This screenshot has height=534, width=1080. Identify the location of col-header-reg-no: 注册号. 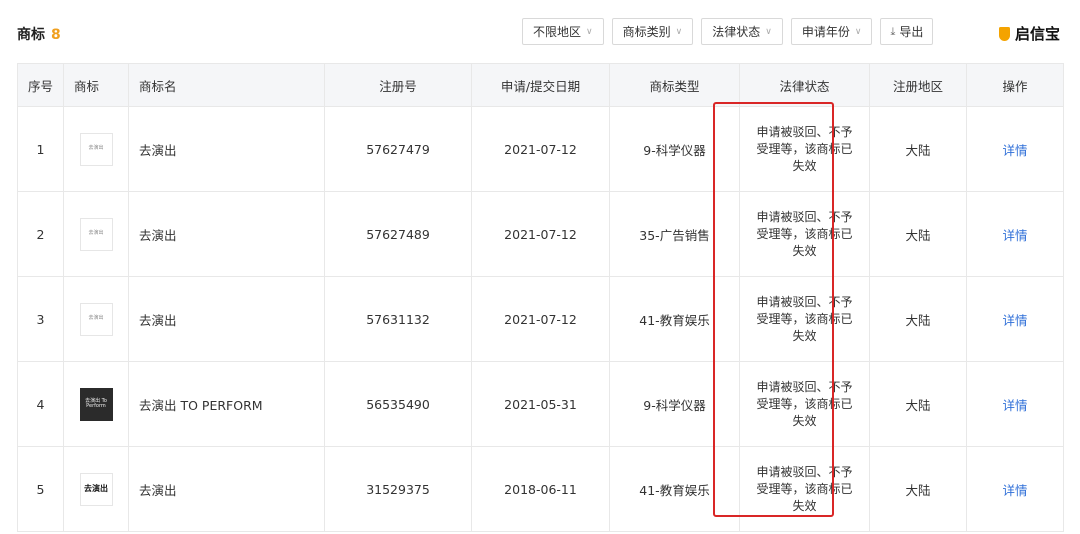
(398, 85).